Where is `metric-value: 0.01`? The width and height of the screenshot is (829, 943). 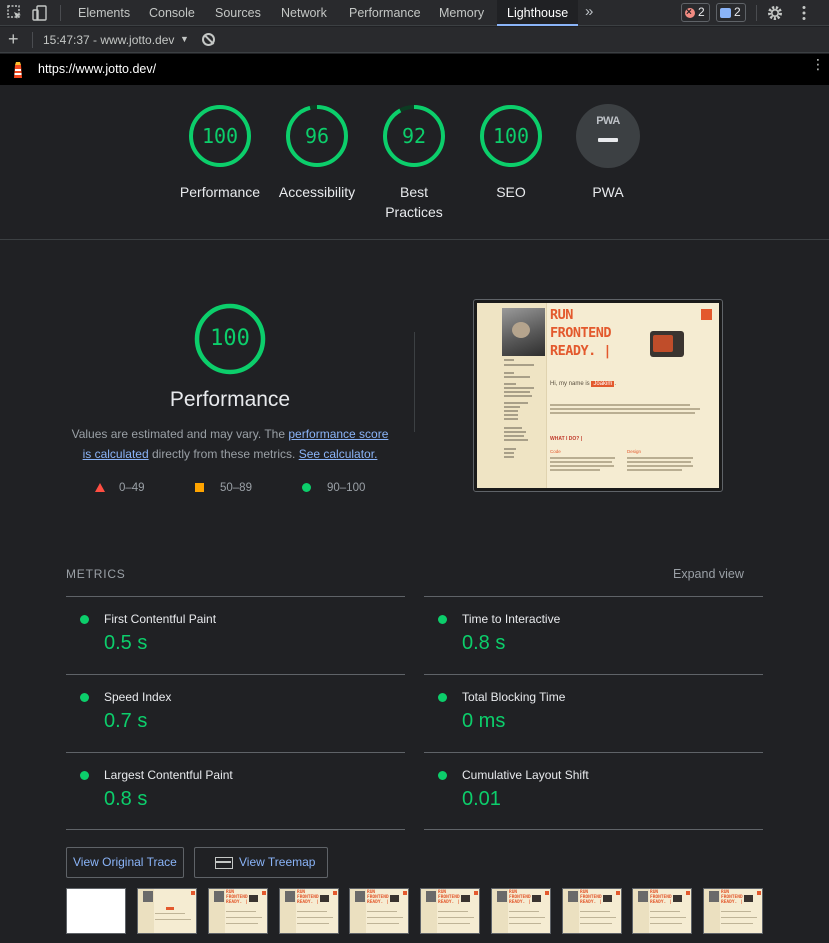
metric-value: 0.01 is located at coordinates (481, 799).